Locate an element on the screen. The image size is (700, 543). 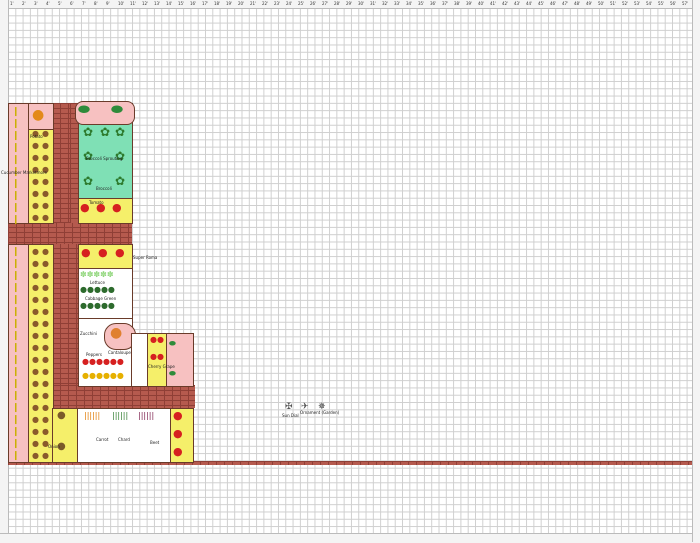
squash-icon: ⬬ is located at coordinates (172, 374).